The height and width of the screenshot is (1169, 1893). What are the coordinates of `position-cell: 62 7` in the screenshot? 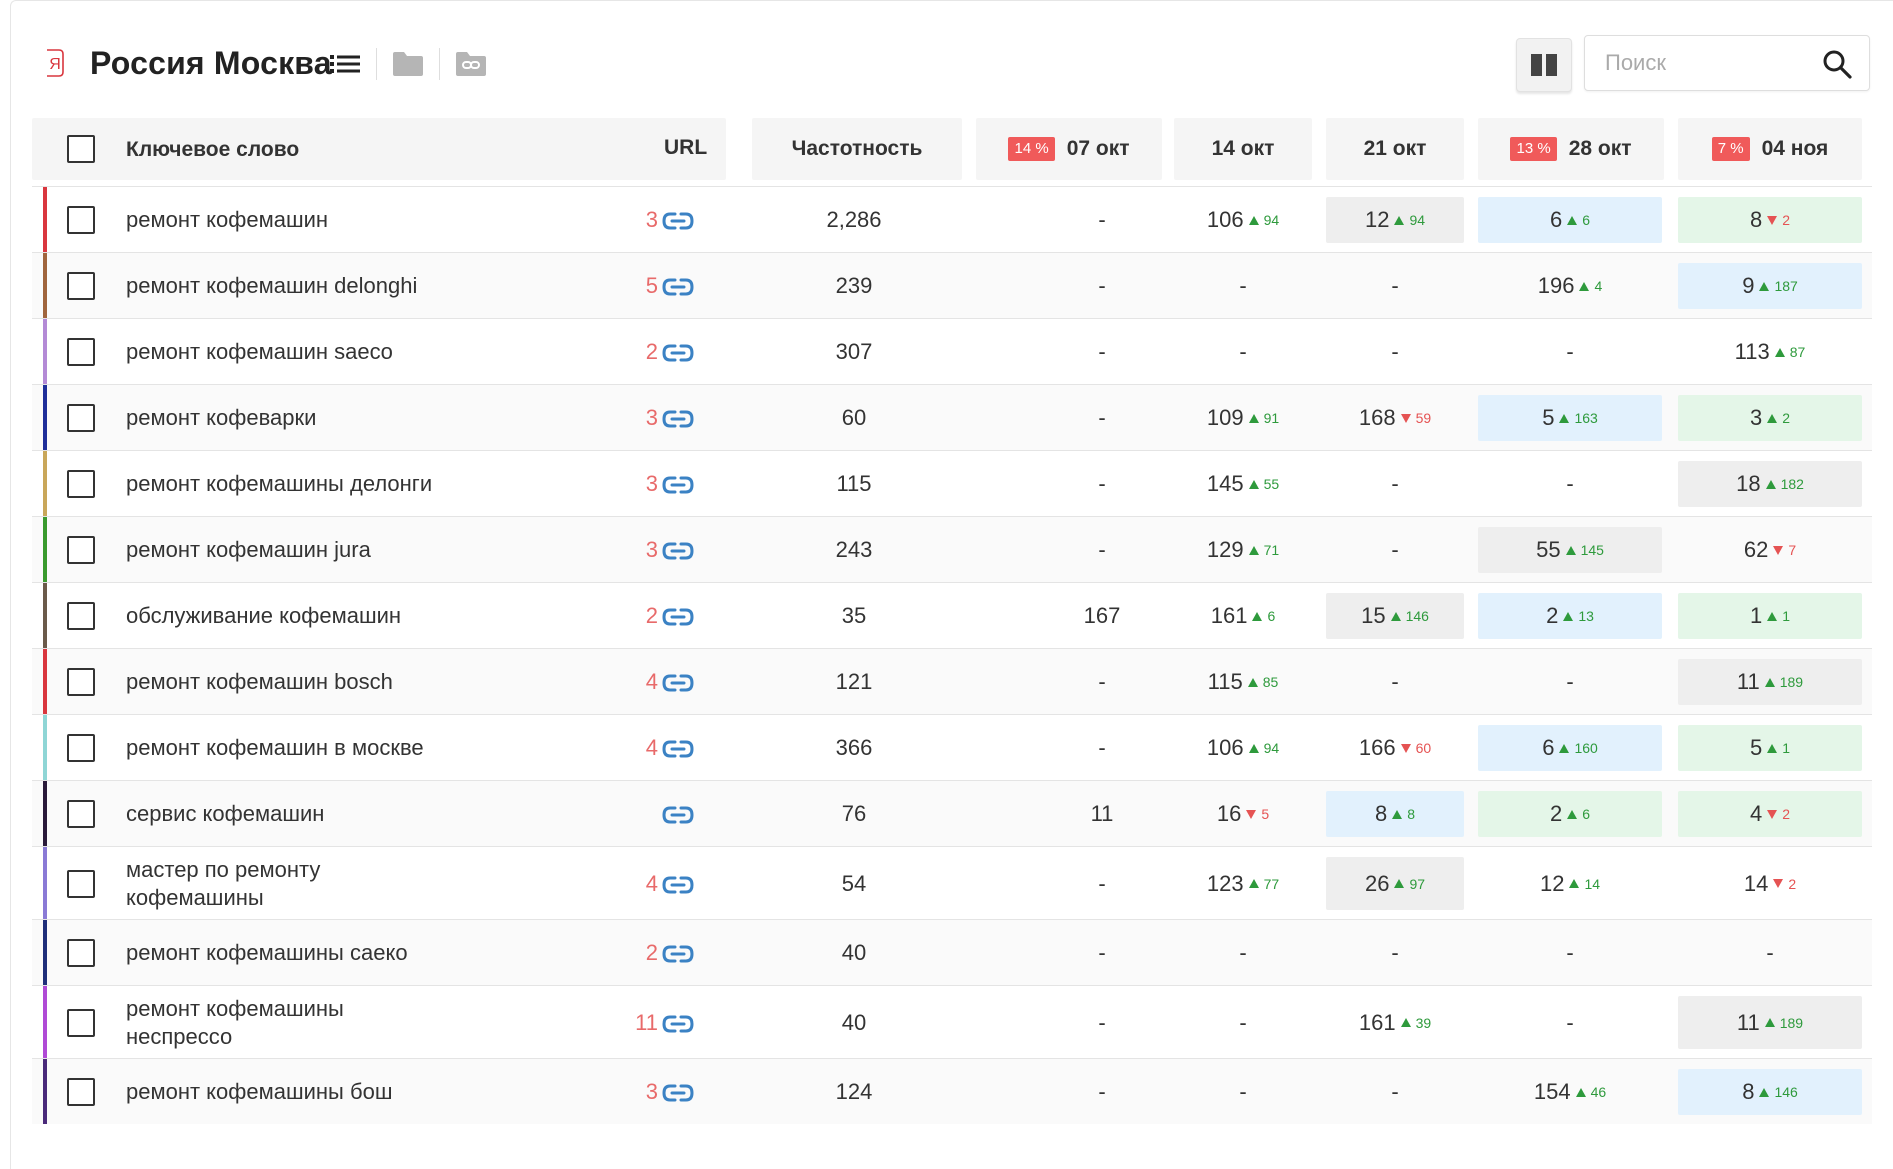 It's located at (1770, 550).